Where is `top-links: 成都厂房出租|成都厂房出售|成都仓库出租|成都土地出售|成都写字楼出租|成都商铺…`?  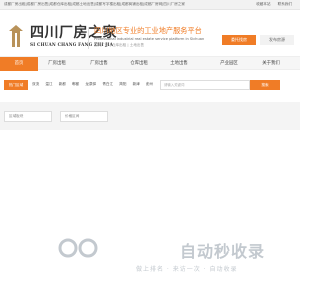
top-links: 成都厂房出租|成都厂房出售|成都仓库出租|成都土地出售|成都写字楼出租|成都商铺… is located at coordinates (99, 4).